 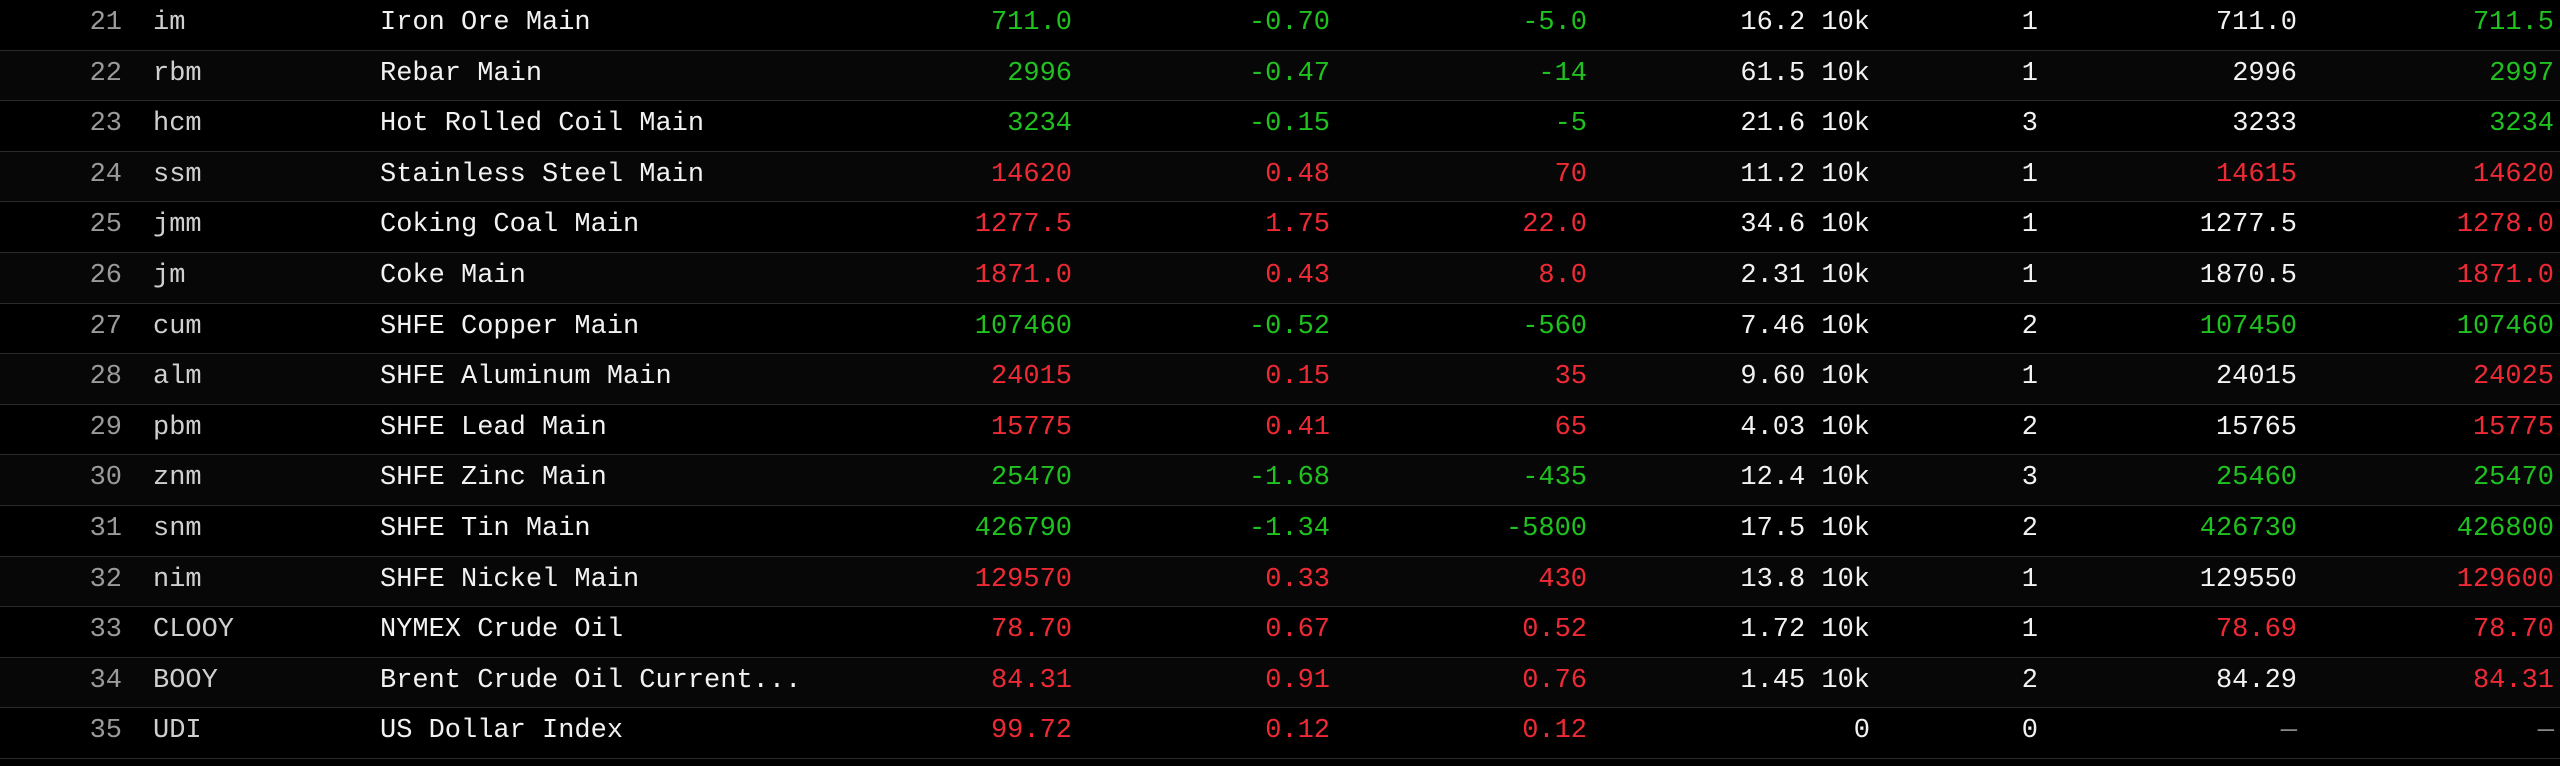 What do you see at coordinates (177, 528) in the screenshot?
I see `instrument-code: snm` at bounding box center [177, 528].